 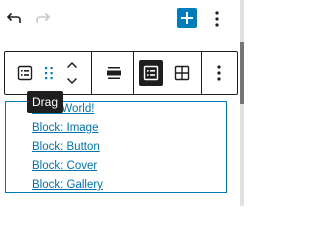 I want to click on drag-handle-icon, so click(x=49, y=73).